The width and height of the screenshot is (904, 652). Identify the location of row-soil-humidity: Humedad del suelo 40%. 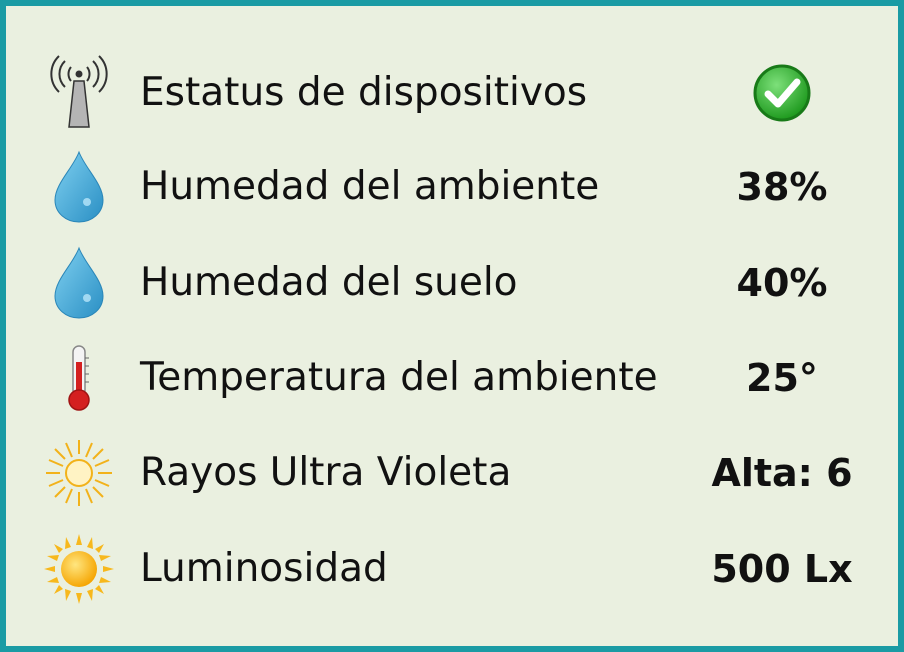
(452, 283).